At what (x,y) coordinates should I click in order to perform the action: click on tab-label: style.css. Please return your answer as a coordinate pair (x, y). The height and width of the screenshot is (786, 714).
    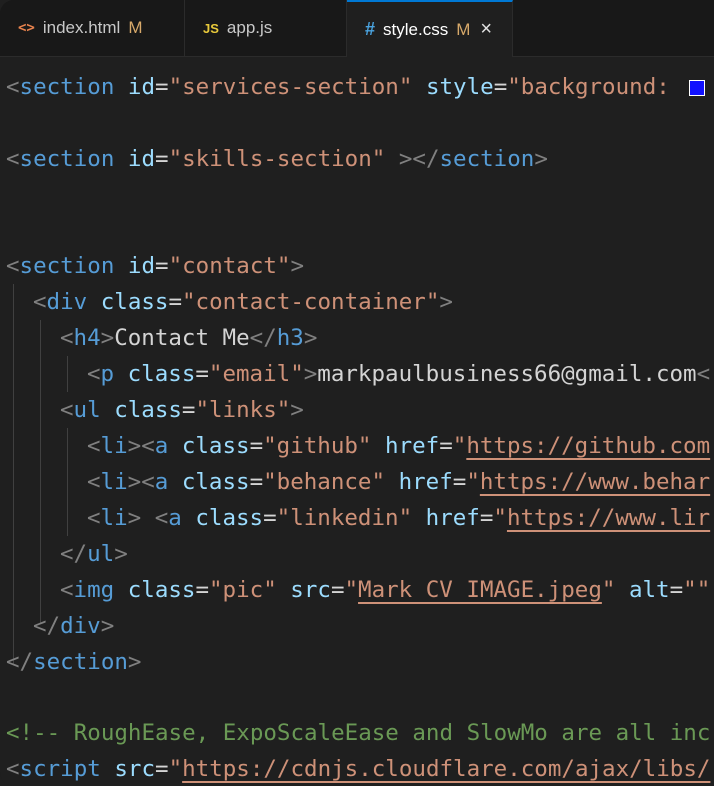
    Looking at the image, I should click on (416, 29).